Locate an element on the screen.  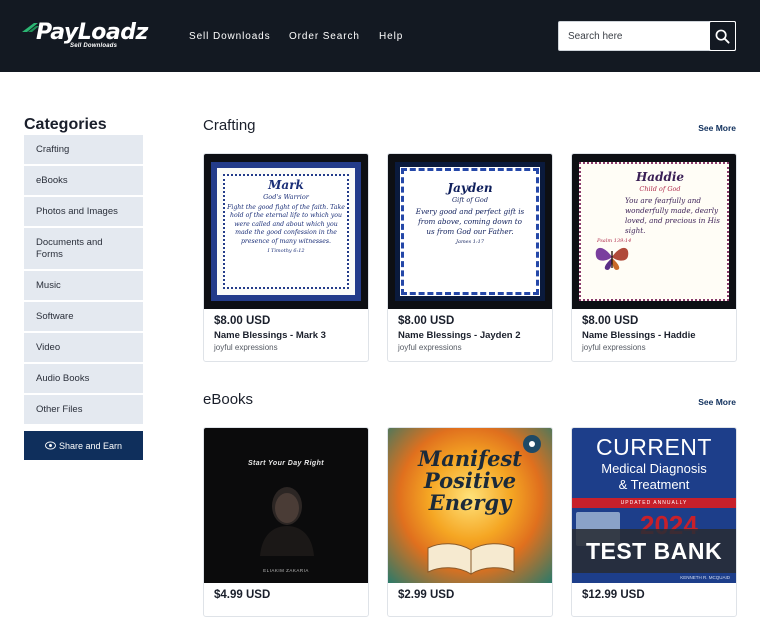
nav-sell-downloads: Sell Downloads is located at coordinates (230, 36).